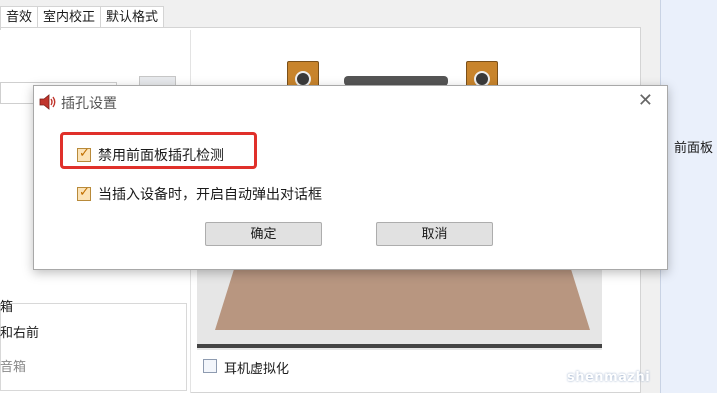  What do you see at coordinates (7, 307) in the screenshot?
I see `speaker-group-title: 箱` at bounding box center [7, 307].